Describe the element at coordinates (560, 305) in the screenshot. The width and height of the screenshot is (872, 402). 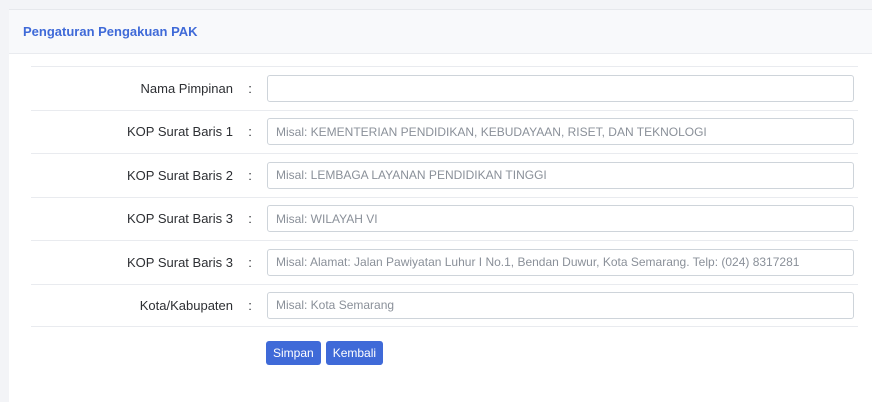
I see `kota-kabupaten-input` at that location.